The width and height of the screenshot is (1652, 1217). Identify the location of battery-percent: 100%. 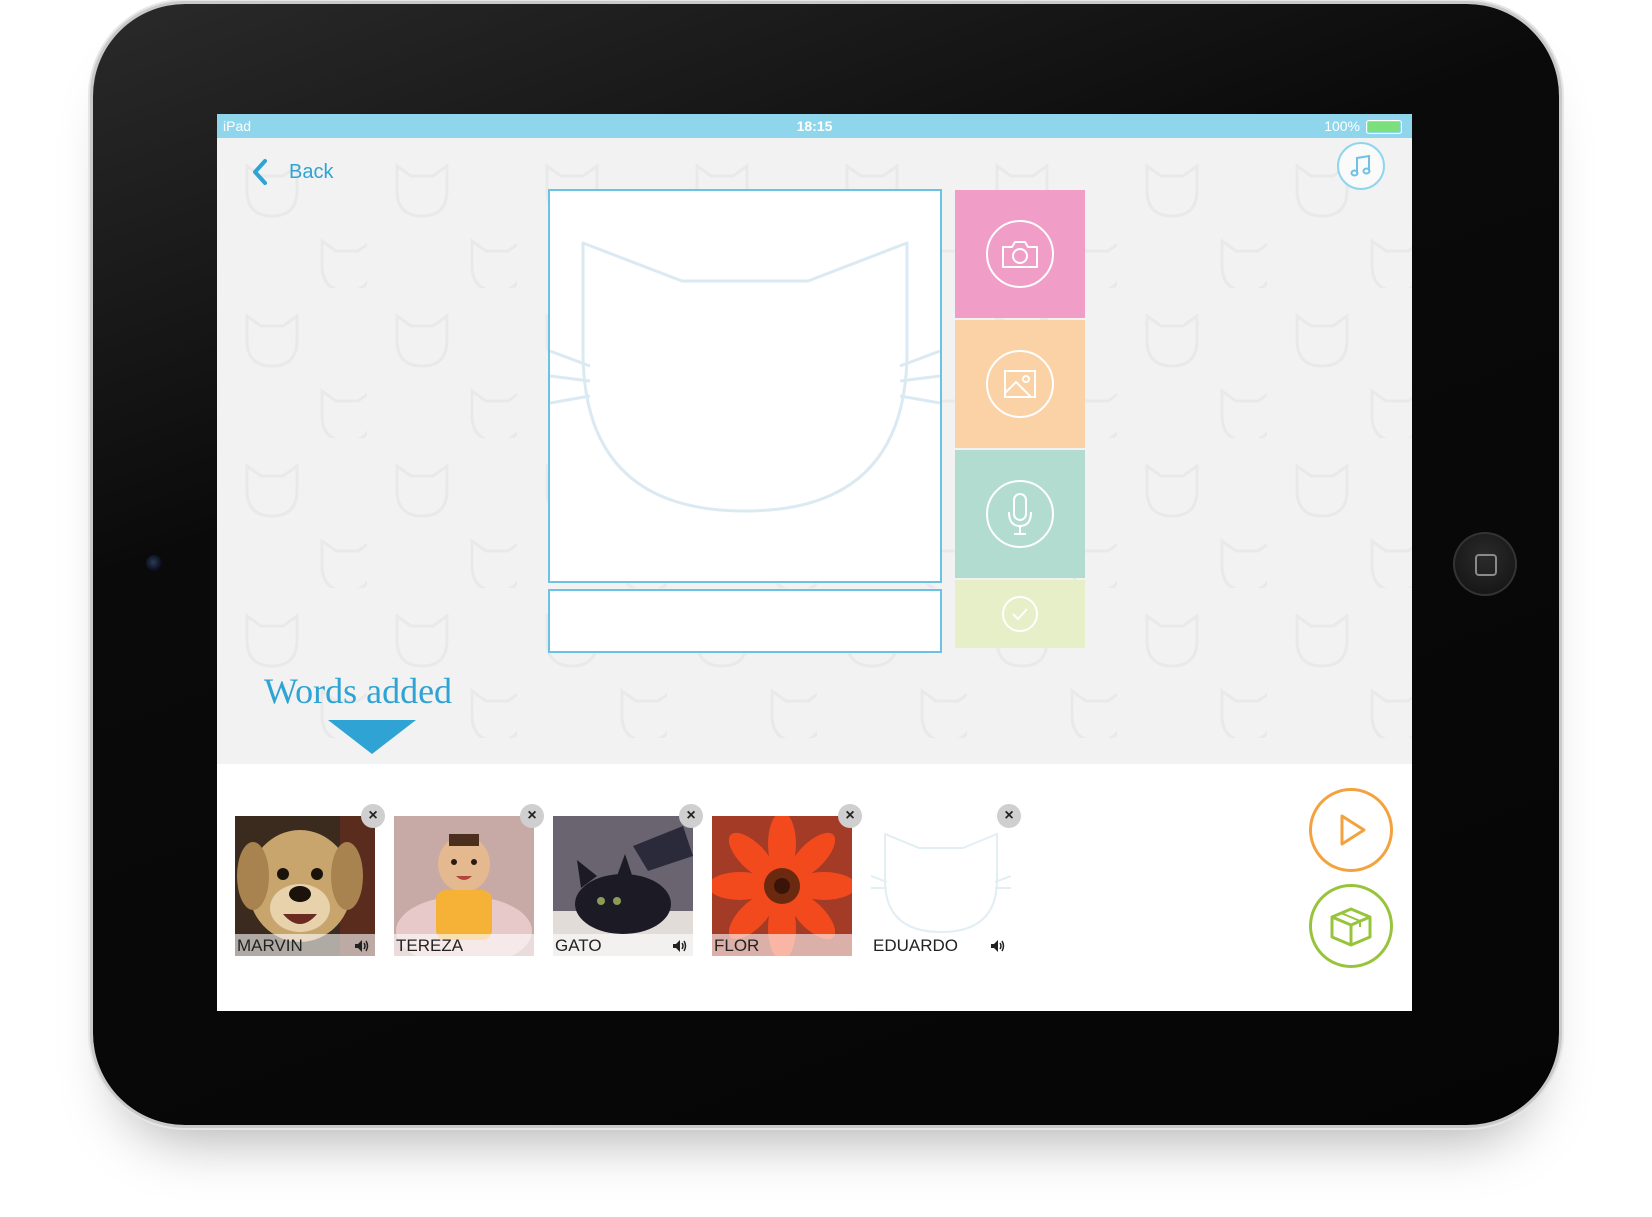
(1342, 126).